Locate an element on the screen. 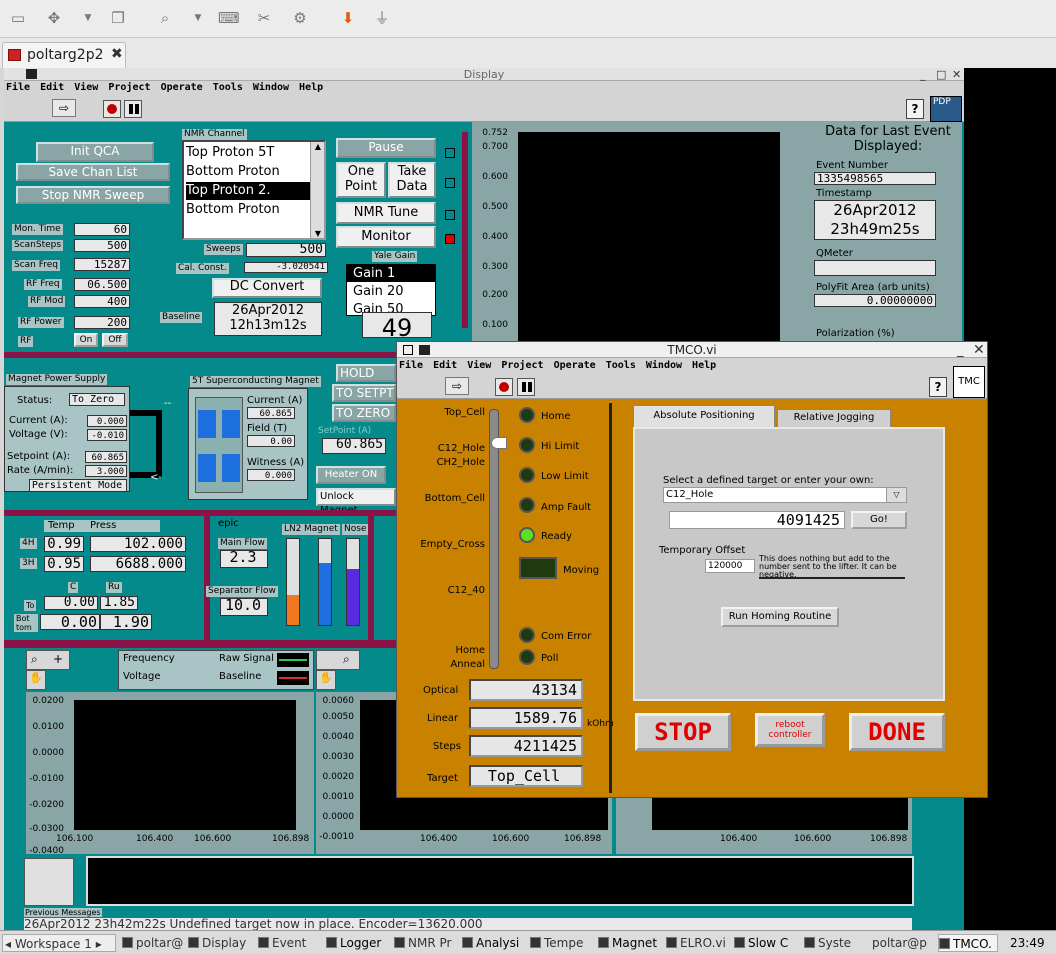 This screenshot has height=954, width=1056. position-slider-thumb is located at coordinates (499, 443).